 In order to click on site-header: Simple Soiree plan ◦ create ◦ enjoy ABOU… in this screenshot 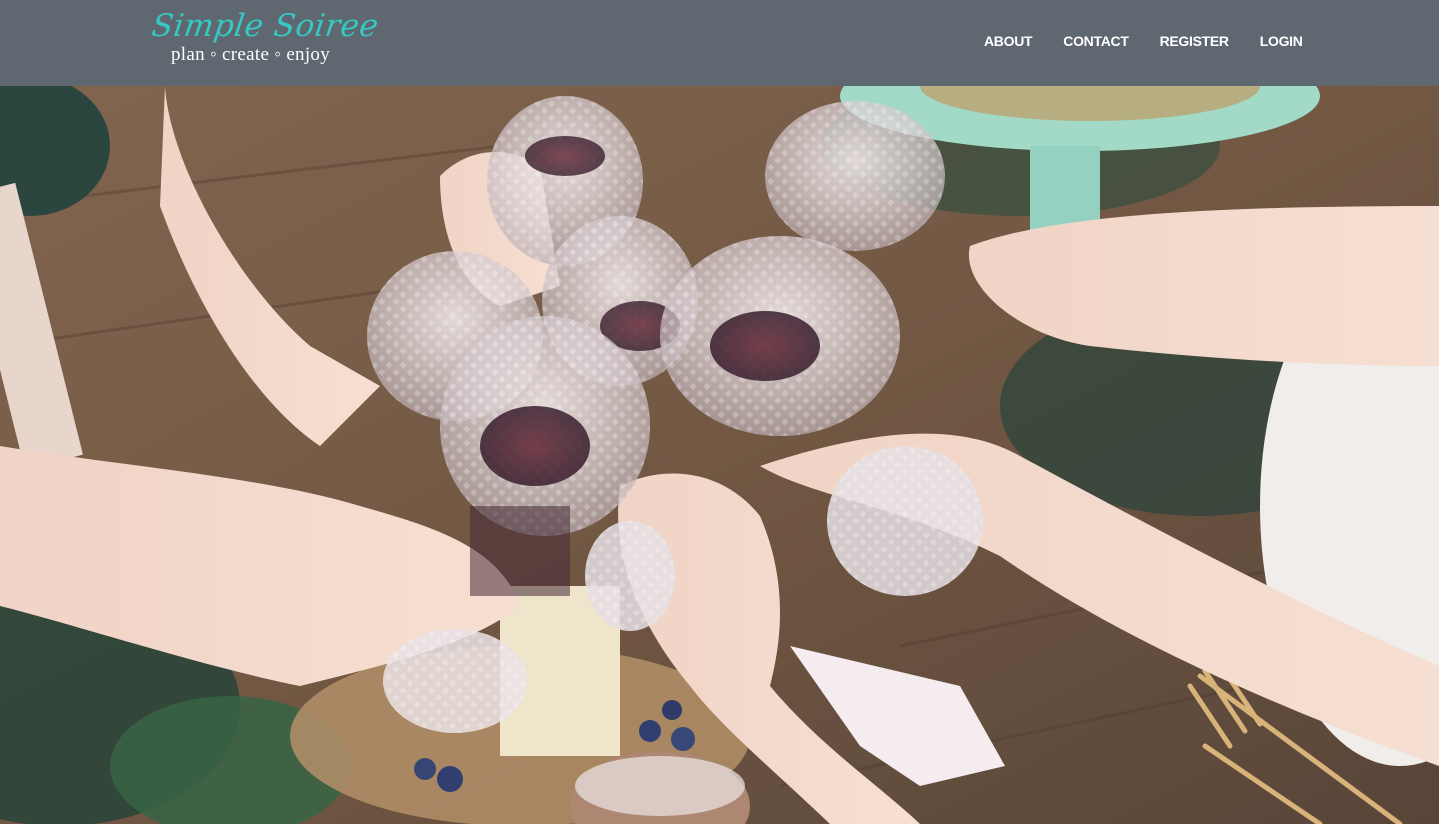, I will do `click(719, 43)`.